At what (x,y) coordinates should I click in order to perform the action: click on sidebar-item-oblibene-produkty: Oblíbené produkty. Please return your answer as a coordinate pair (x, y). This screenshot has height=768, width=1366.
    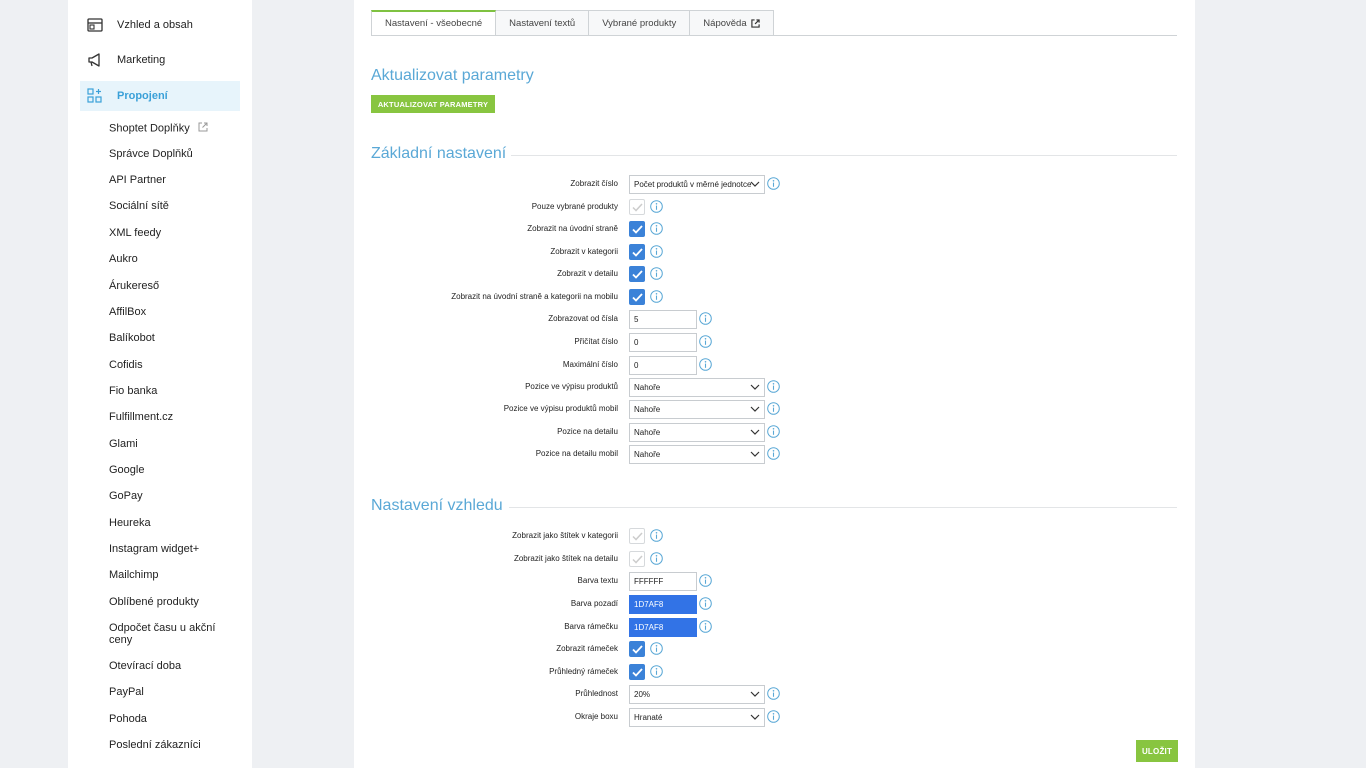
    Looking at the image, I should click on (176, 602).